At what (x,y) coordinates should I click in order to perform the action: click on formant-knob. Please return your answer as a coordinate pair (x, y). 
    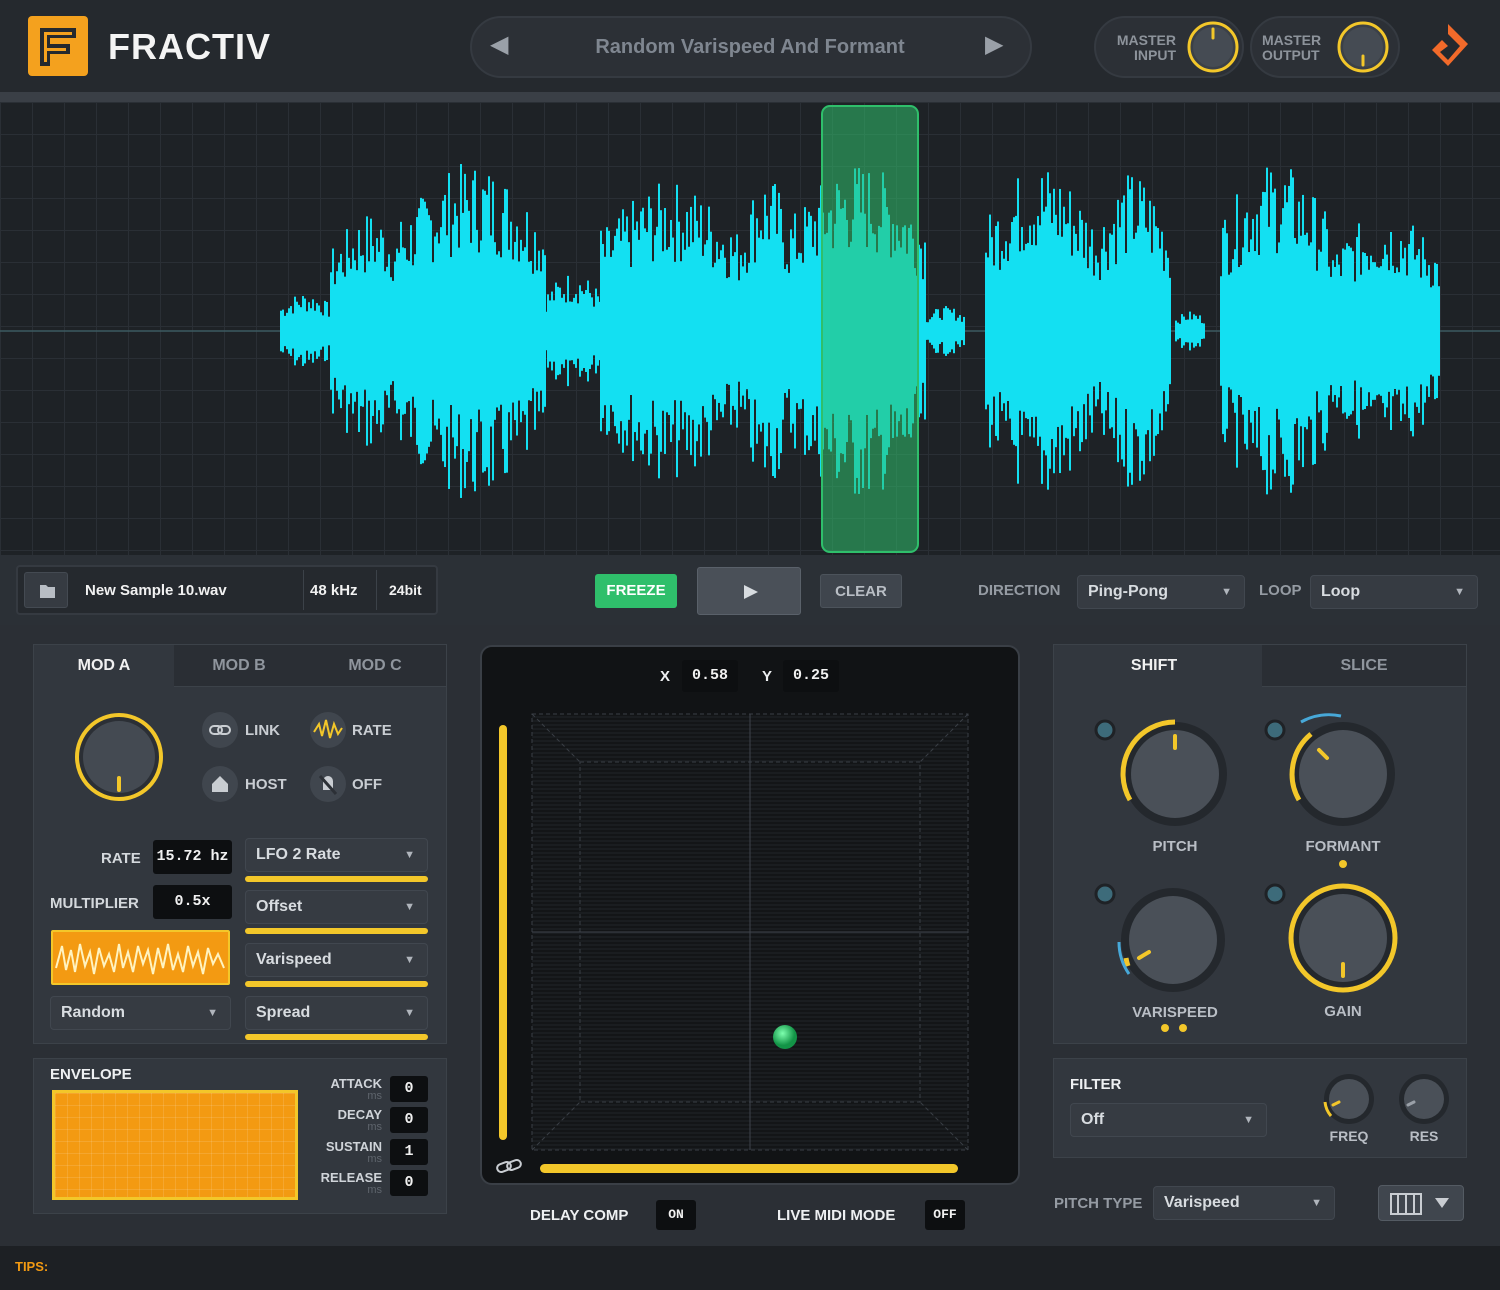
    Looking at the image, I should click on (1333, 774).